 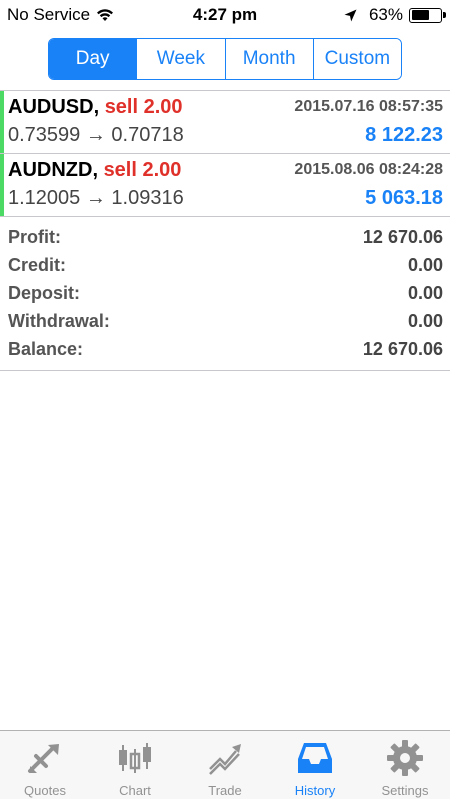 I want to click on status-right: 63%, so click(x=395, y=15).